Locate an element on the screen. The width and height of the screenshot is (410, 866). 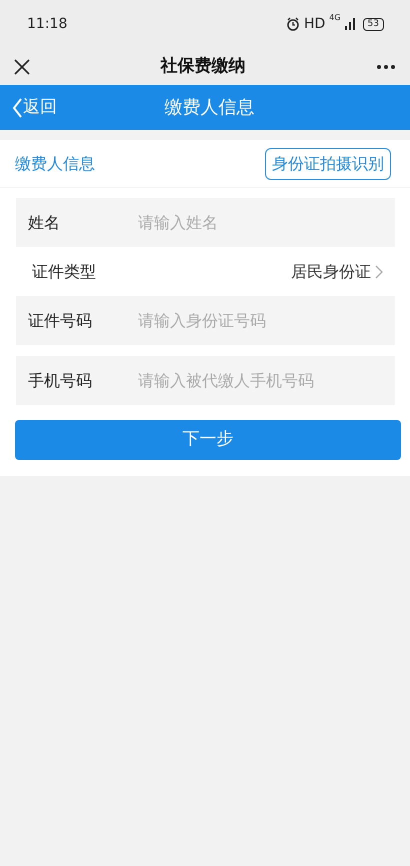
signal-icon is located at coordinates (349, 24).